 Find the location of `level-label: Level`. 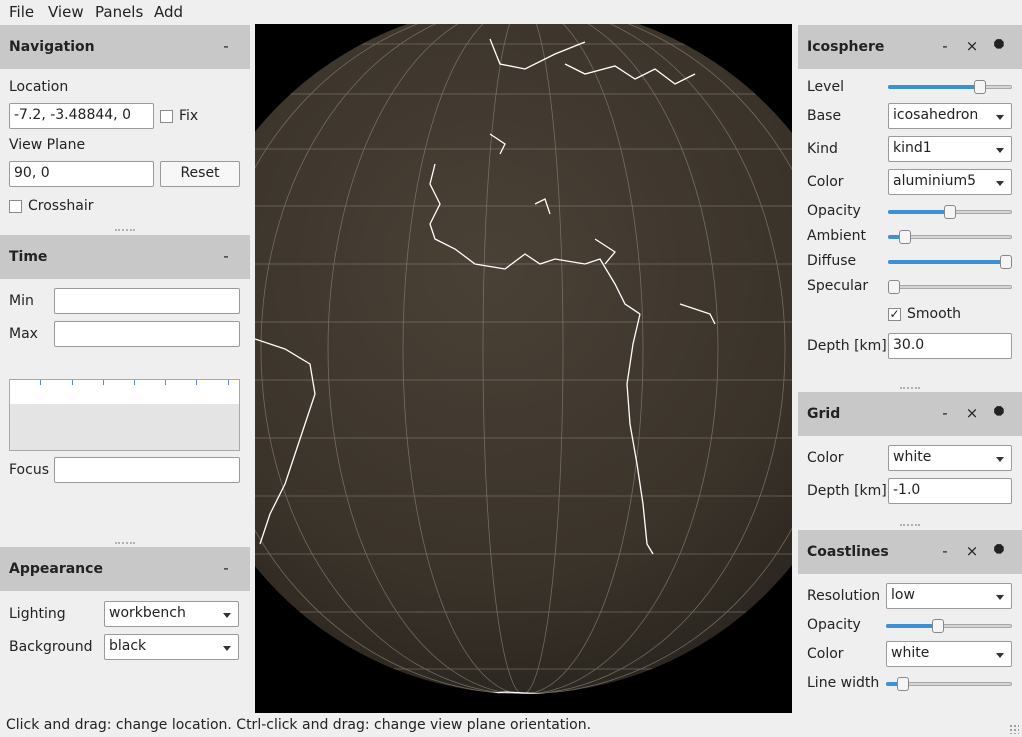

level-label: Level is located at coordinates (825, 87).